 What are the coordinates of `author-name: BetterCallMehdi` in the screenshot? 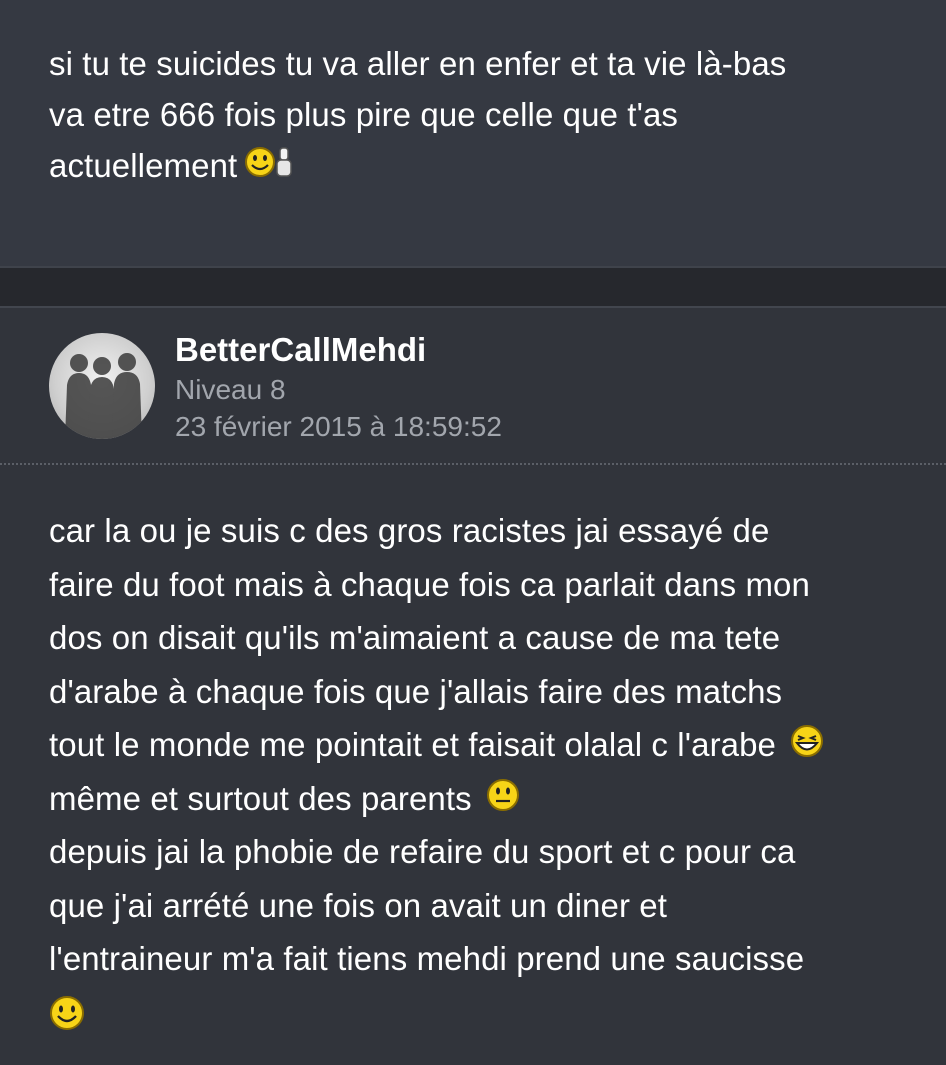 It's located at (300, 350).